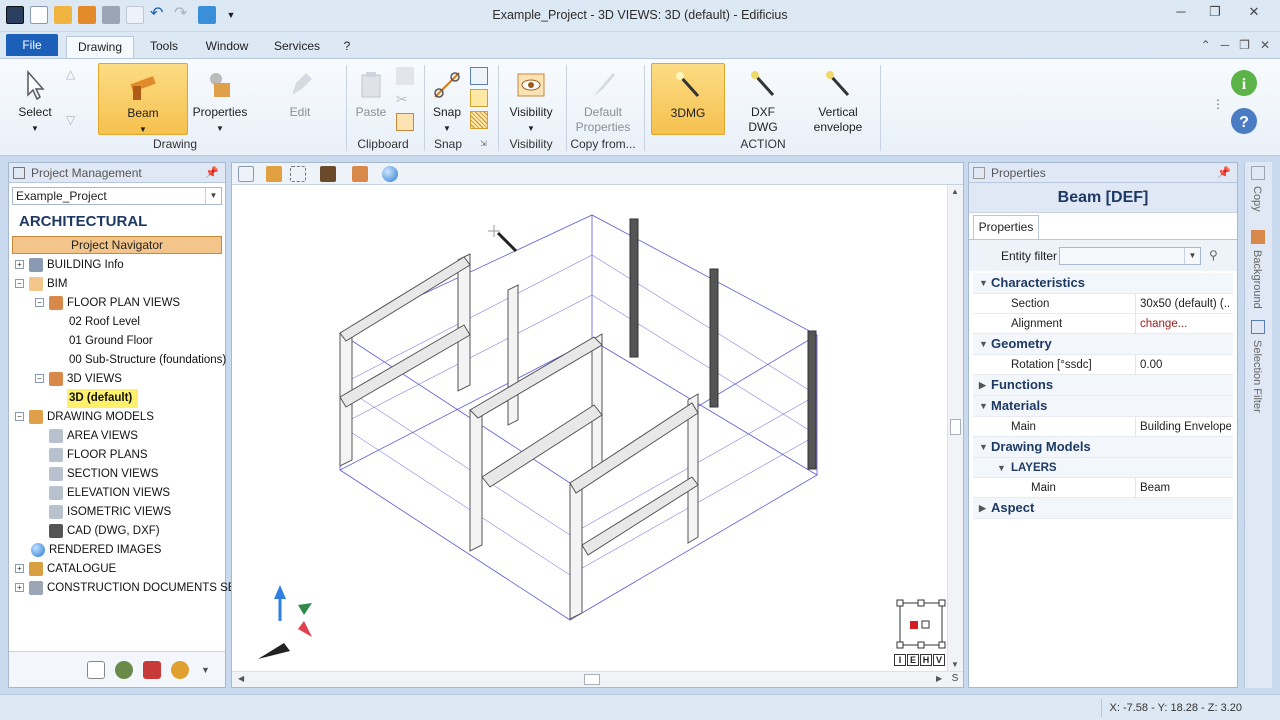 The height and width of the screenshot is (720, 1280). What do you see at coordinates (75, 122) in the screenshot?
I see `move-down-icon: ▽` at bounding box center [75, 122].